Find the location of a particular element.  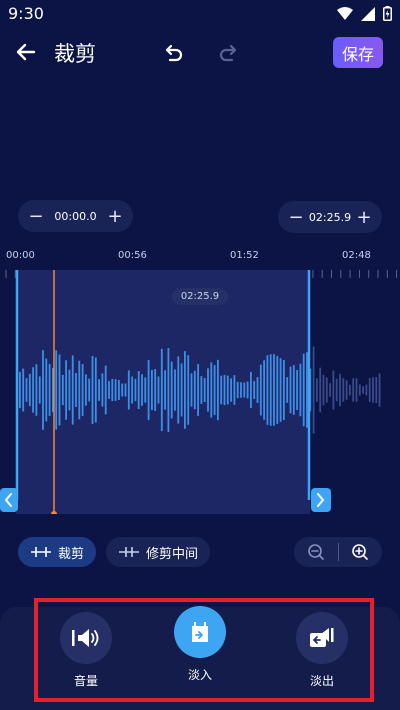

trim-mode-button: 裁剪 is located at coordinates (57, 552).